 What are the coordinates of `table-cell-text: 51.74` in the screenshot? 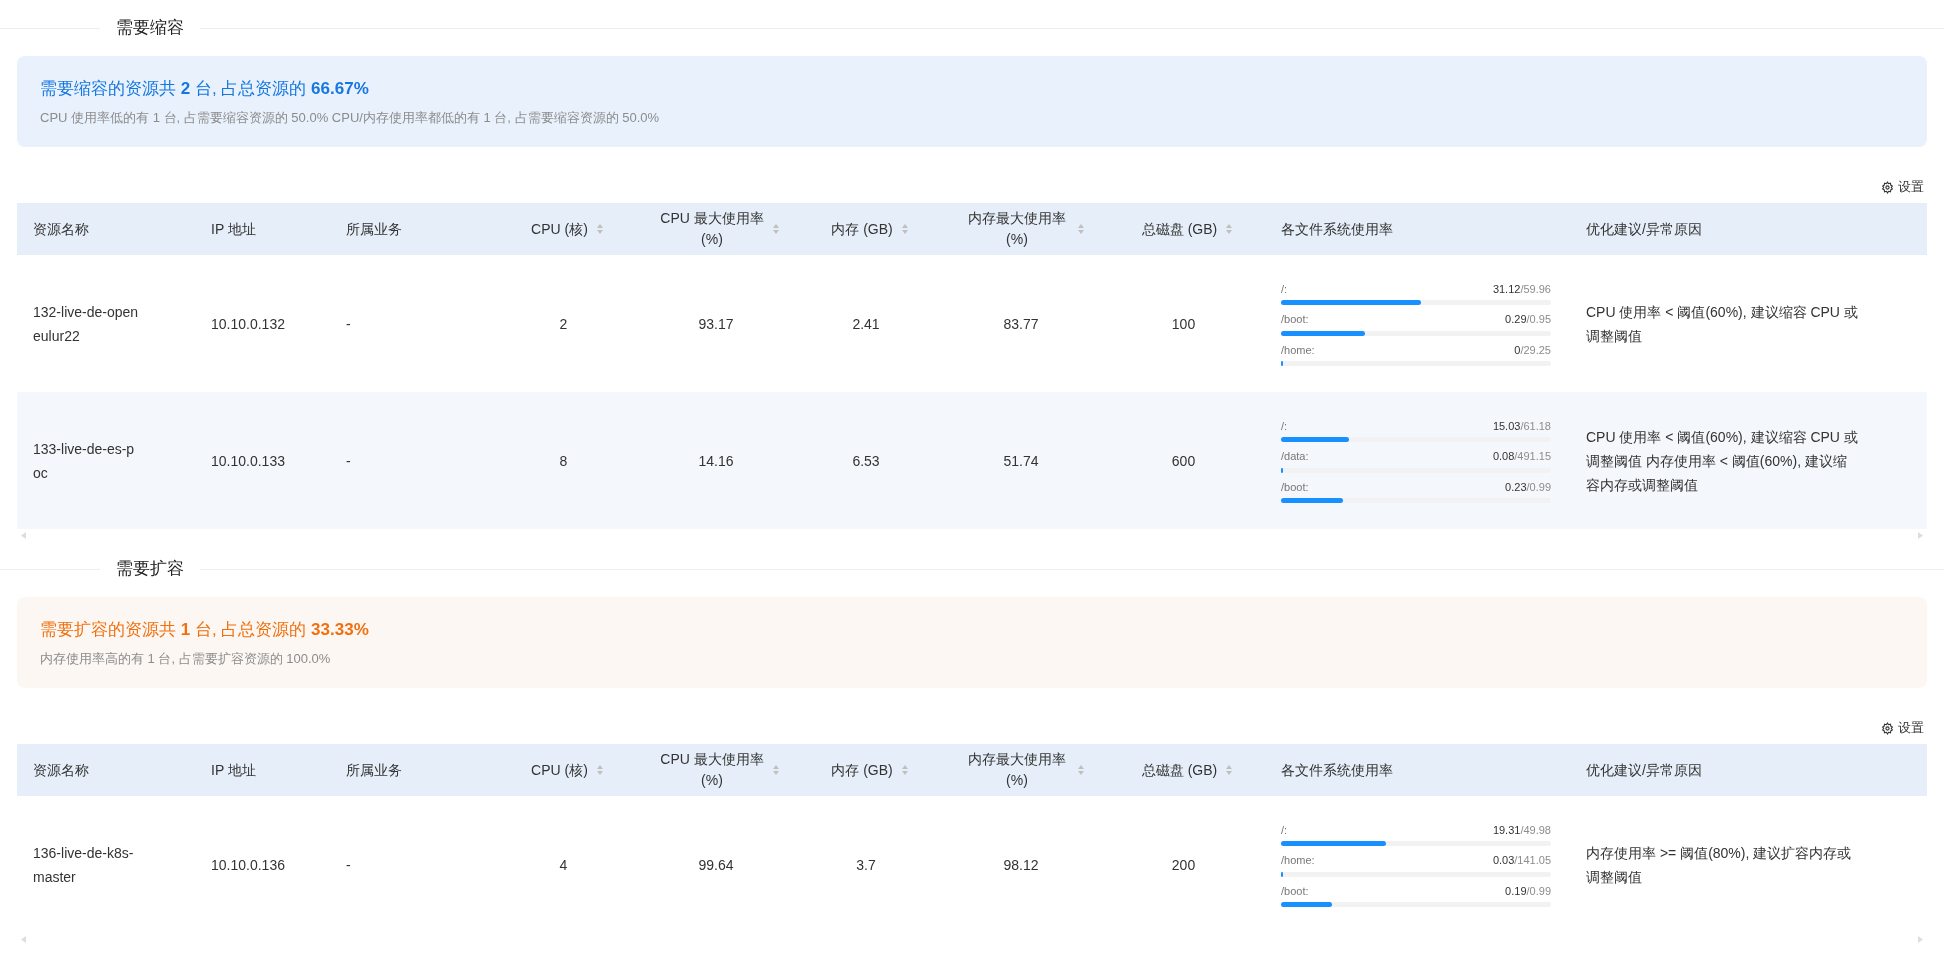 It's located at (1021, 461).